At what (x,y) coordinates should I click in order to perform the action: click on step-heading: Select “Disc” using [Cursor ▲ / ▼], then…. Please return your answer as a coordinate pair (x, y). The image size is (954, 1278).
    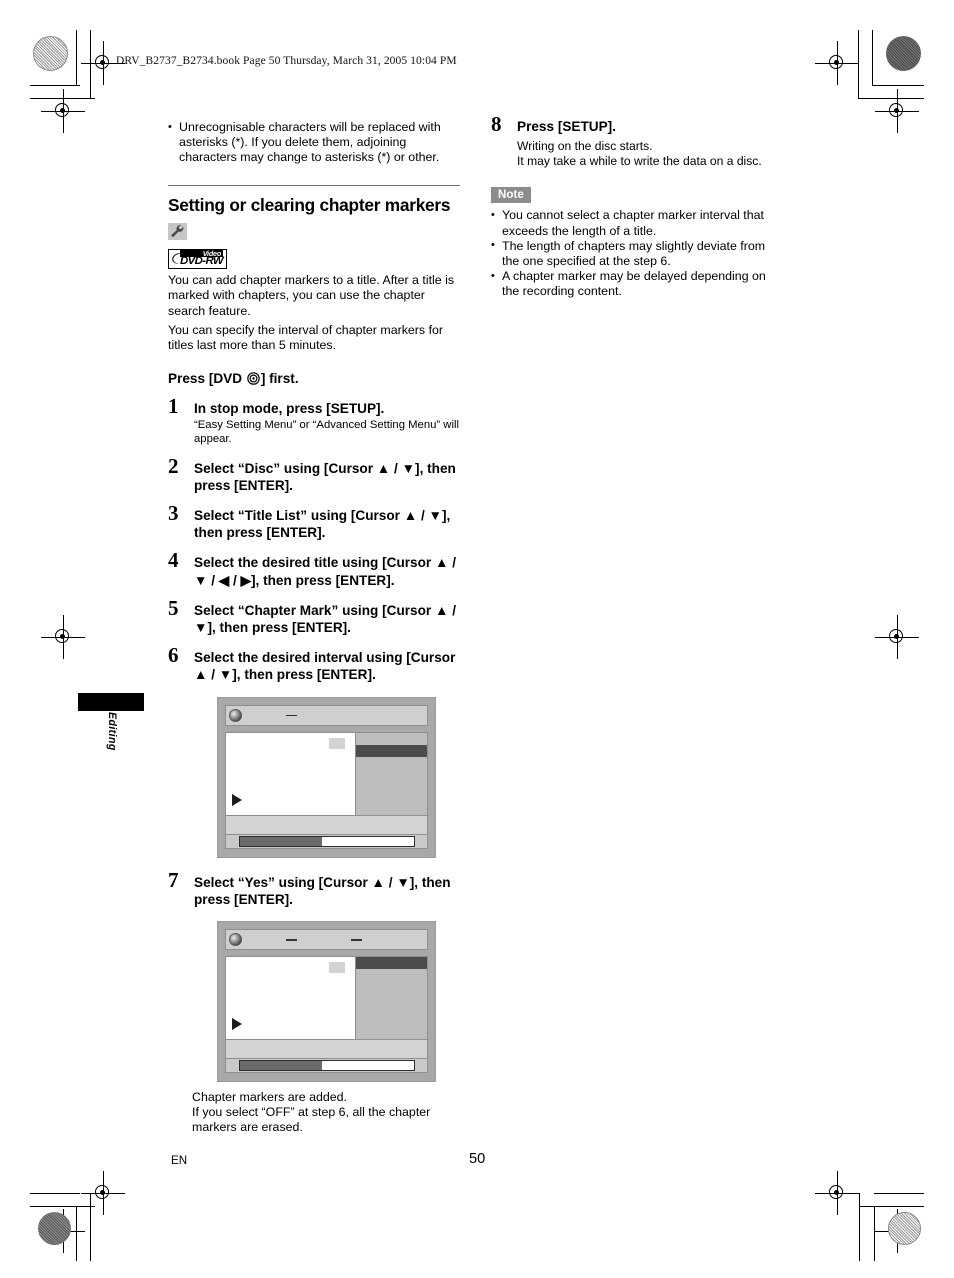
    Looking at the image, I should click on (325, 476).